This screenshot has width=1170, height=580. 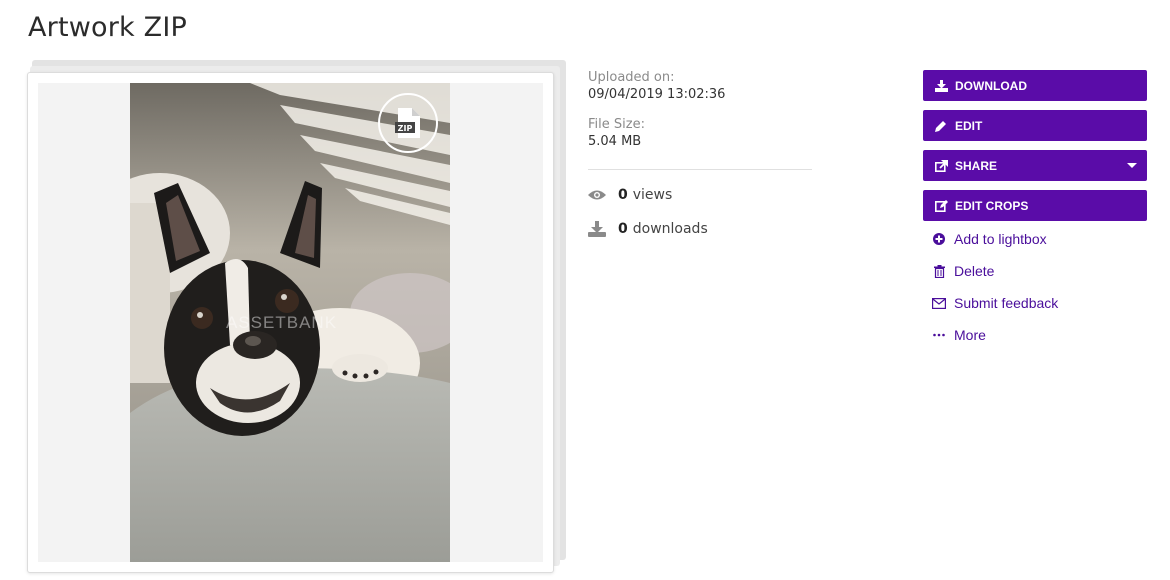 I want to click on edit-square-icon, so click(x=941, y=206).